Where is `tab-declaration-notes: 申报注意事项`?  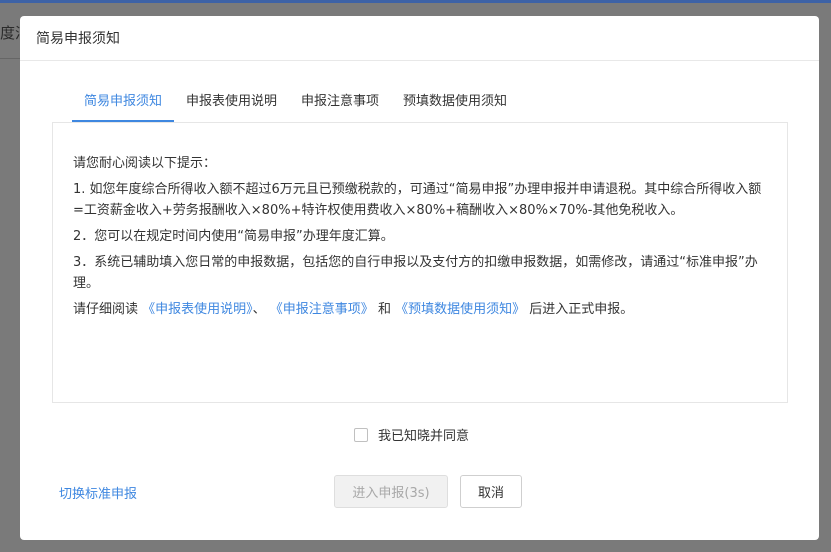 tab-declaration-notes: 申报注意事项 is located at coordinates (340, 104).